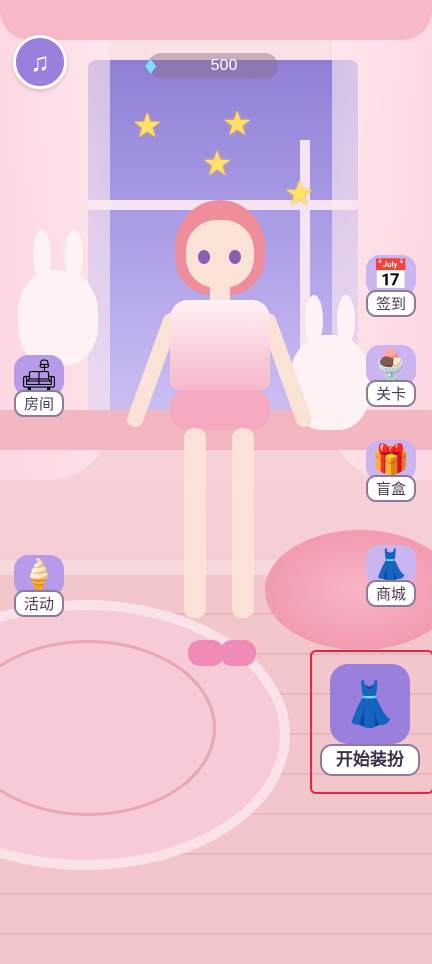 This screenshot has width=432, height=964. I want to click on start-dressup-label: 开始装扮, so click(370, 760).